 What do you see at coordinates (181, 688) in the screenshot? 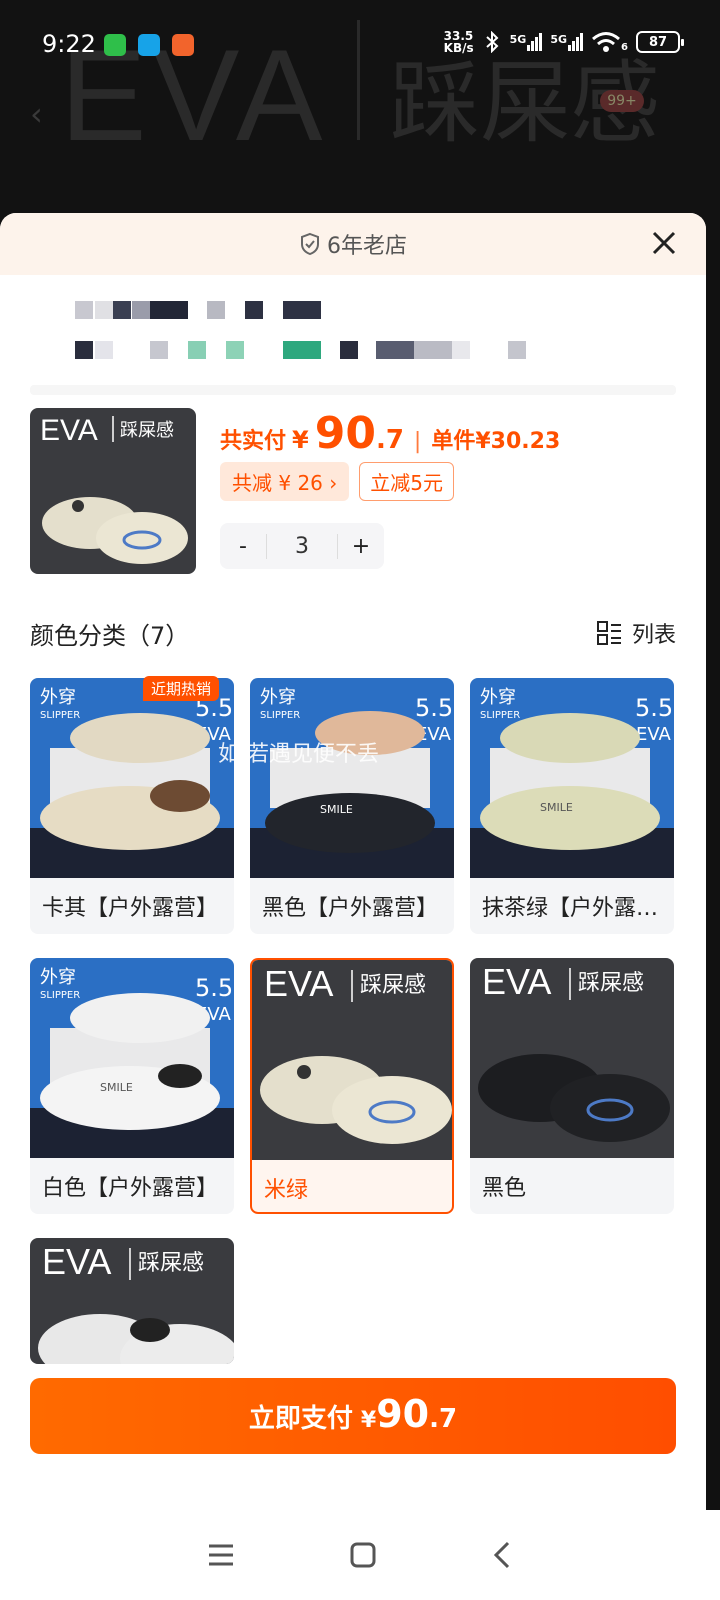
I see `hot-selling-badge: 近期热销` at bounding box center [181, 688].